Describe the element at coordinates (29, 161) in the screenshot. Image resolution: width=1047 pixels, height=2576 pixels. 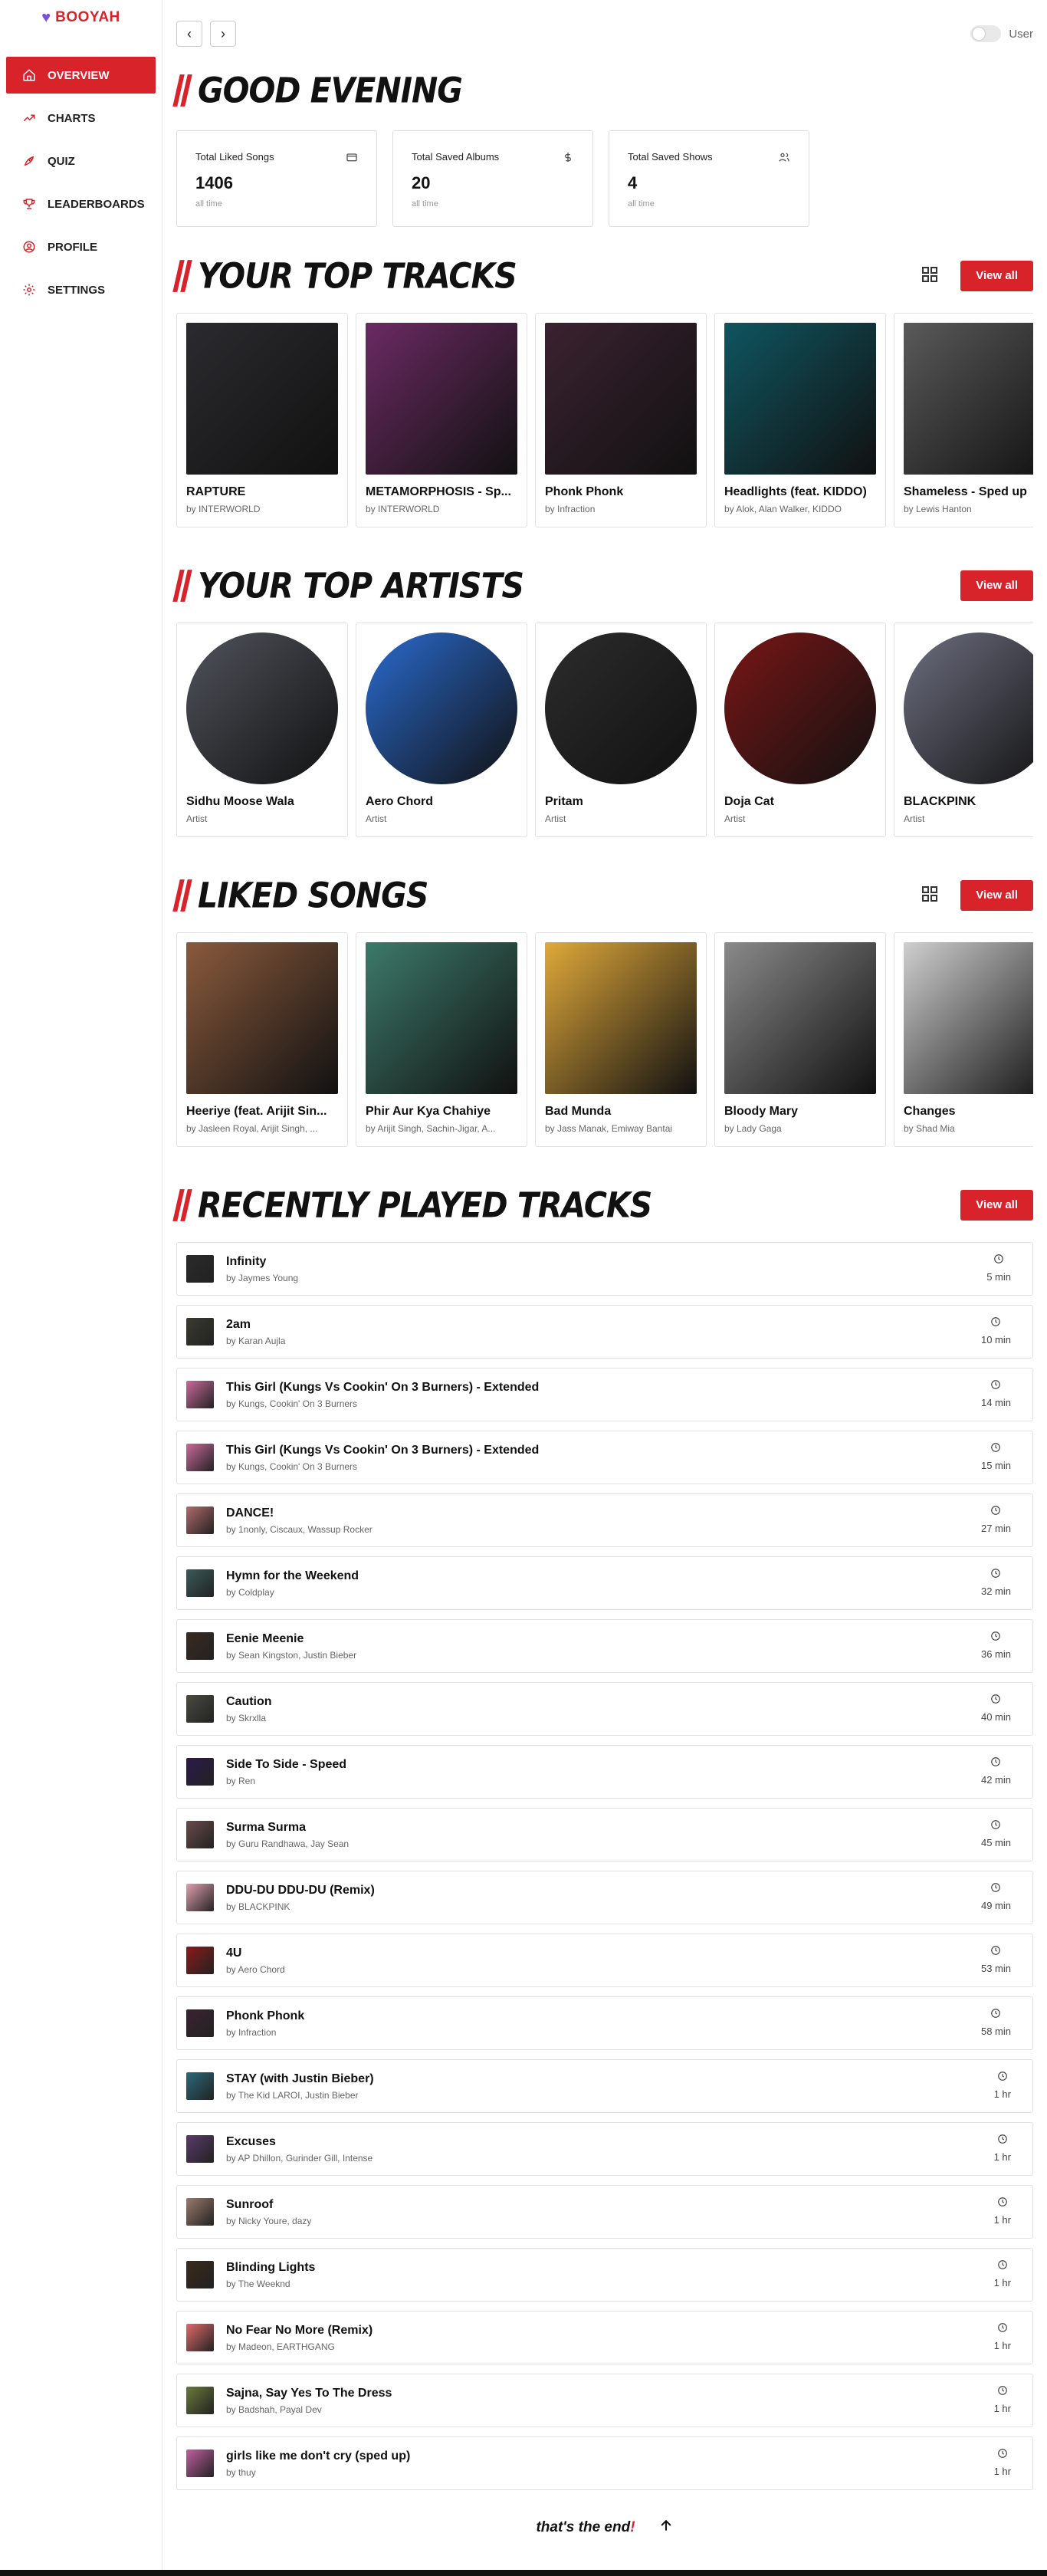
I see `rocket-icon` at that location.